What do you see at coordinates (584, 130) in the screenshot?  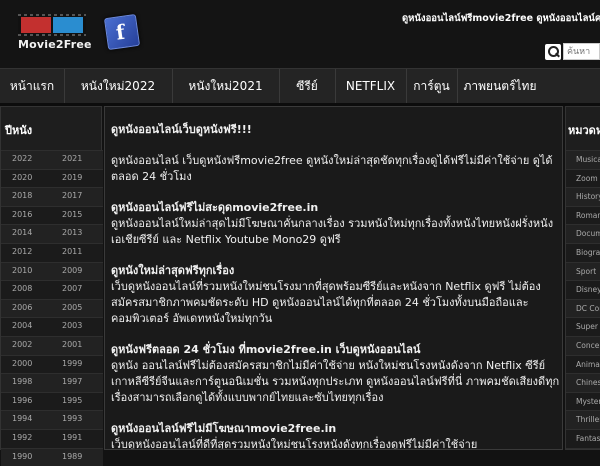 I see `category-sidebar-title: หมวดหนัง` at bounding box center [584, 130].